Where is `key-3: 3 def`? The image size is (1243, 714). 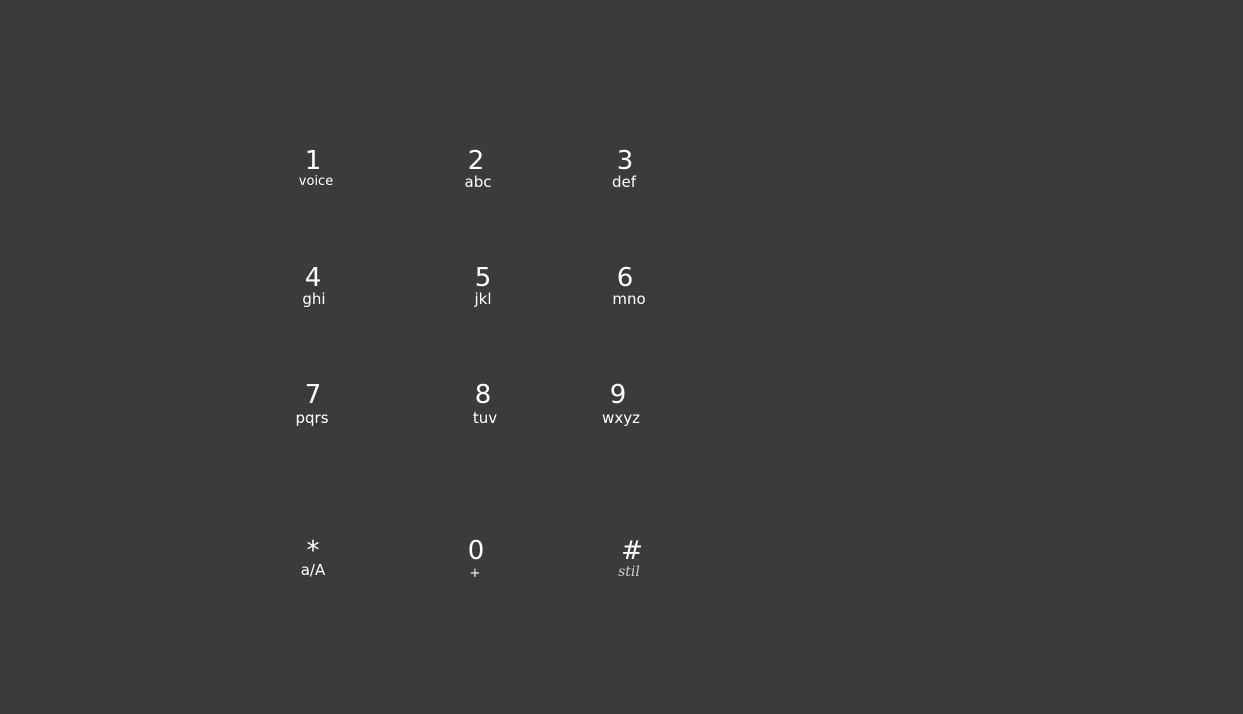
key-3: 3 def is located at coordinates (625, 178).